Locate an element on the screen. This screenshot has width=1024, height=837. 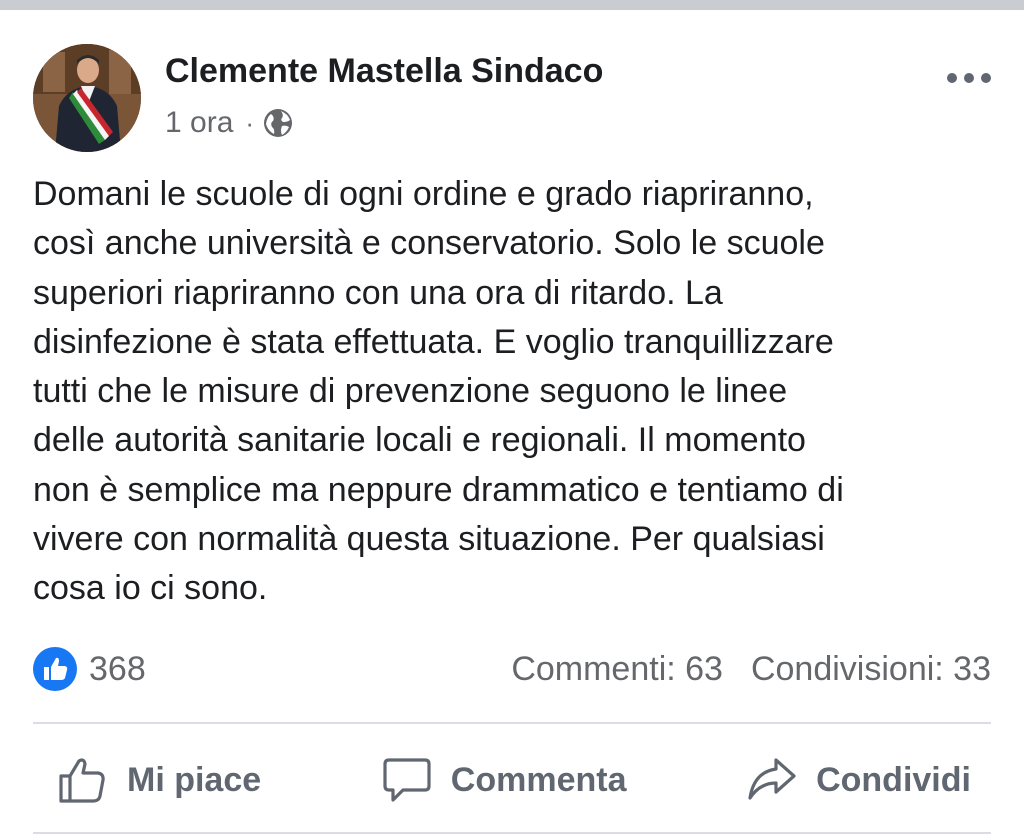
comment-button-label: Commenta is located at coordinates (538, 779).